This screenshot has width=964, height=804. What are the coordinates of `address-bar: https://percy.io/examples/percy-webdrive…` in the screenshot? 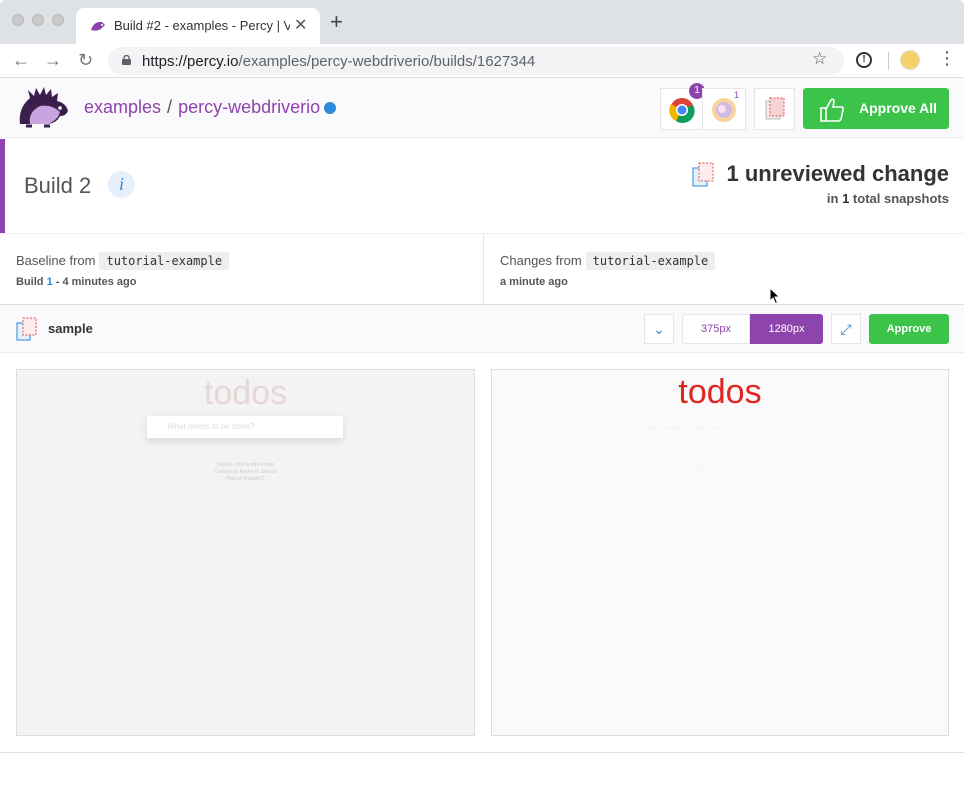 It's located at (476, 61).